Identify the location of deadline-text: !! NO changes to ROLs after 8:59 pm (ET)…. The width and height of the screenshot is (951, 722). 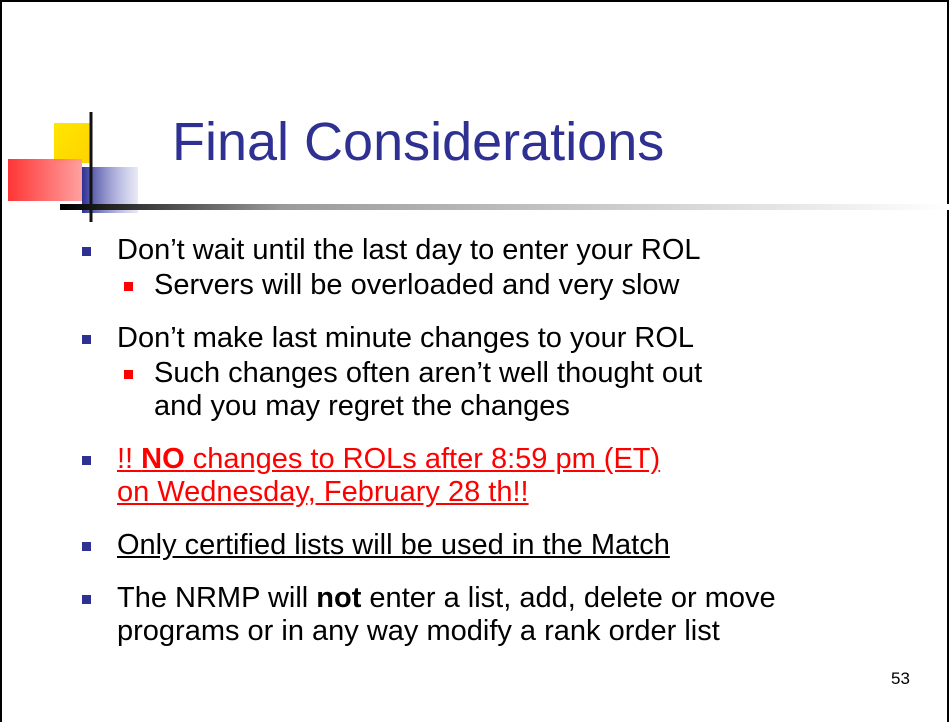
(388, 475).